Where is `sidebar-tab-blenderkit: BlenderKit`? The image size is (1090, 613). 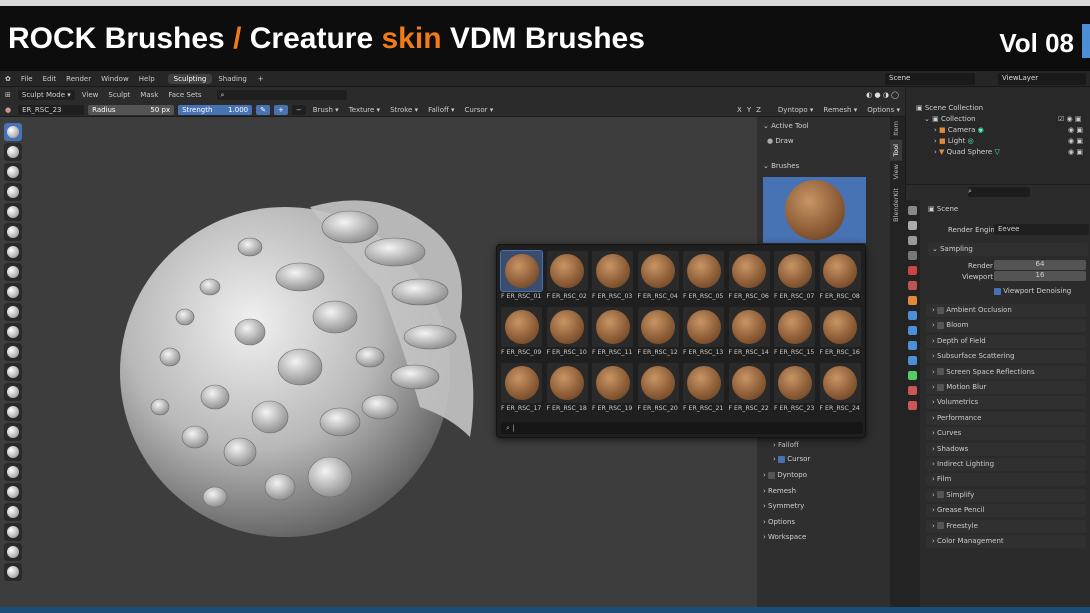 sidebar-tab-blenderkit: BlenderKit is located at coordinates (896, 205).